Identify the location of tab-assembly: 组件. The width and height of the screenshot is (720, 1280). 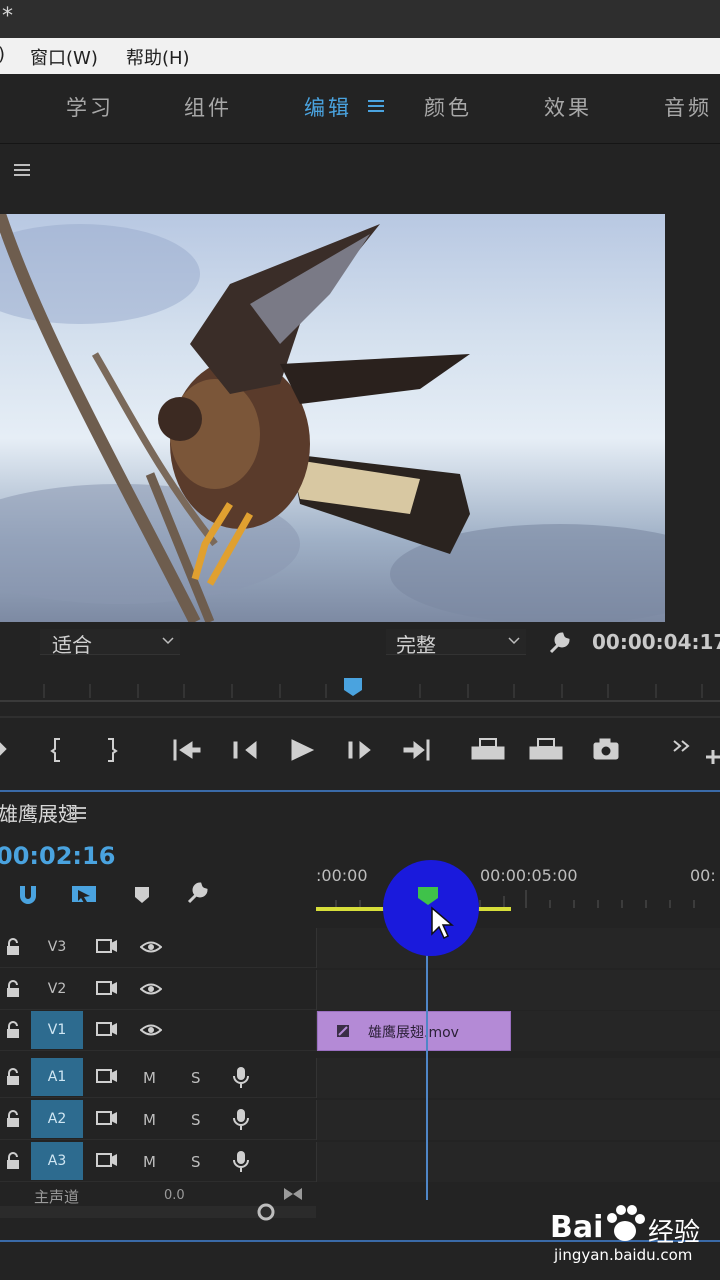
(208, 107).